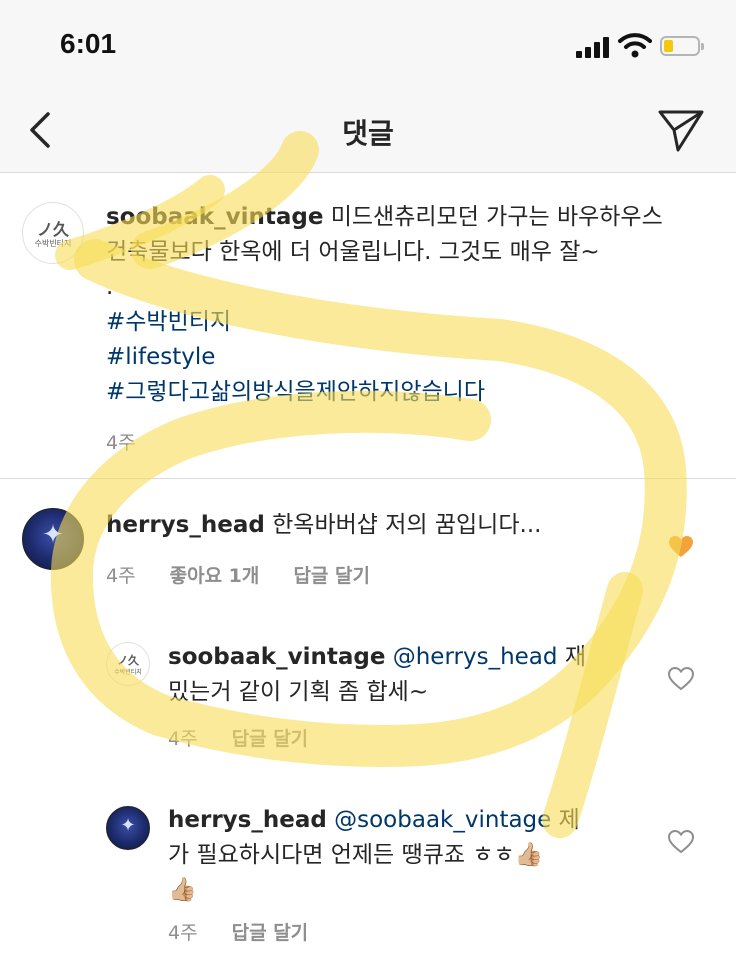  What do you see at coordinates (681, 130) in the screenshot?
I see `send-direct-icon` at bounding box center [681, 130].